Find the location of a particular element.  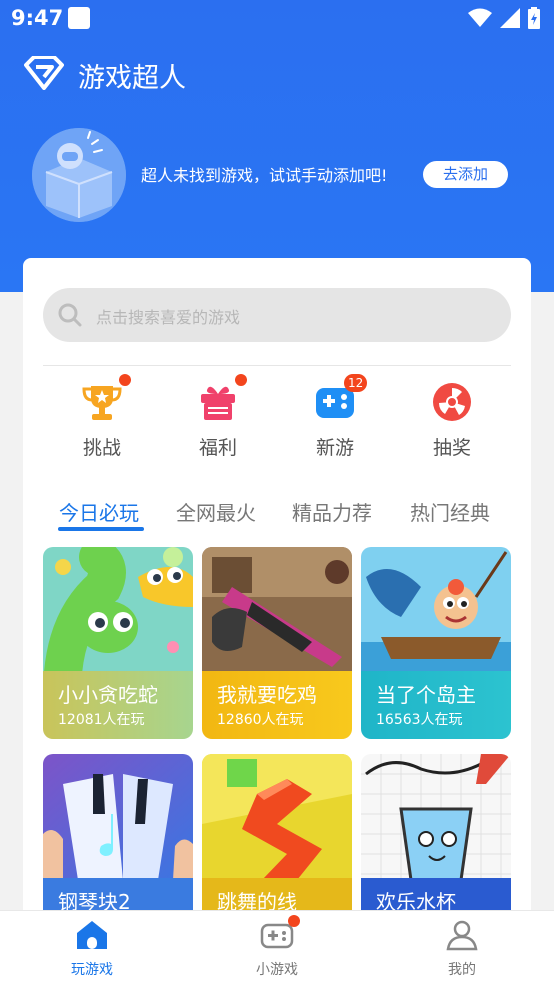

game-art-happy-glass is located at coordinates (436, 817).